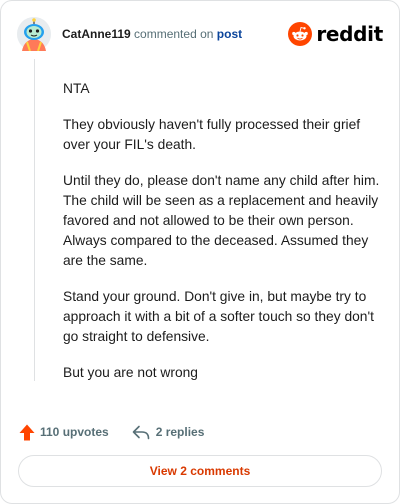  Describe the element at coordinates (300, 34) in the screenshot. I see `reddit-snoo-icon` at that location.